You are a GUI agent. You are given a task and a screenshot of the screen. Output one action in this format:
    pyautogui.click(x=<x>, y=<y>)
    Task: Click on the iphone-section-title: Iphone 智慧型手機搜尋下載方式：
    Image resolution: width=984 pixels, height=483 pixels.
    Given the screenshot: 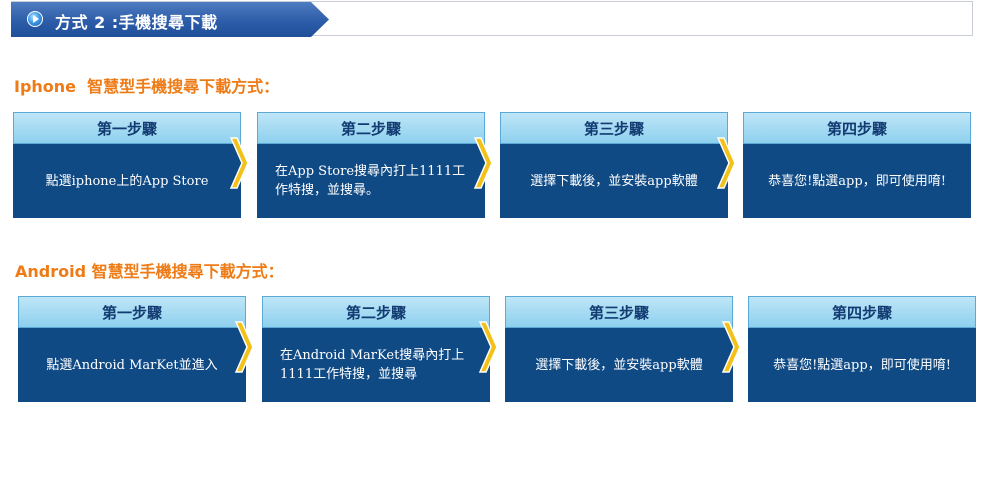 What is the action you would take?
    pyautogui.click(x=147, y=86)
    